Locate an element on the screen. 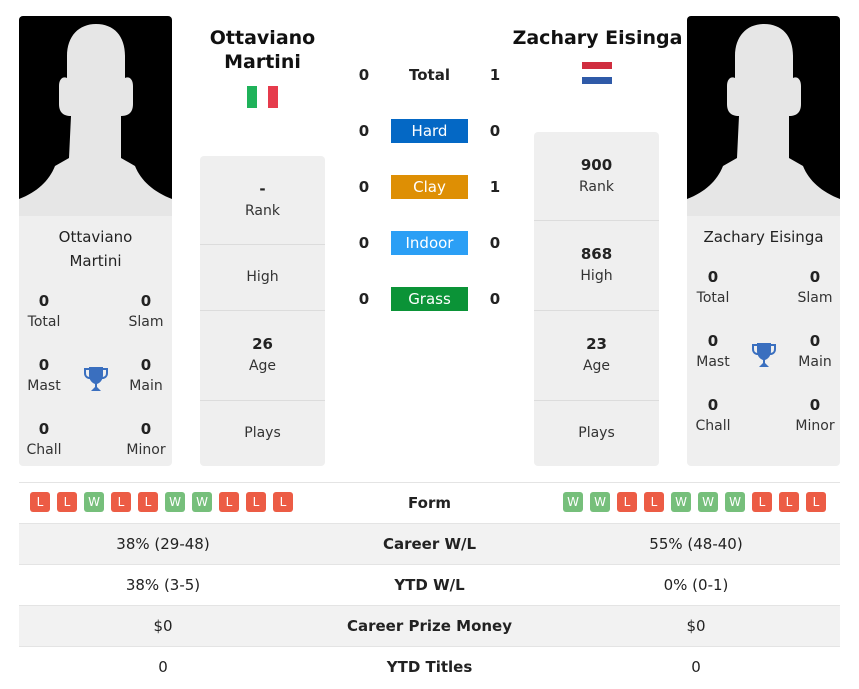 Image resolution: width=859 pixels, height=689 pixels. age-value: 26 is located at coordinates (262, 344).